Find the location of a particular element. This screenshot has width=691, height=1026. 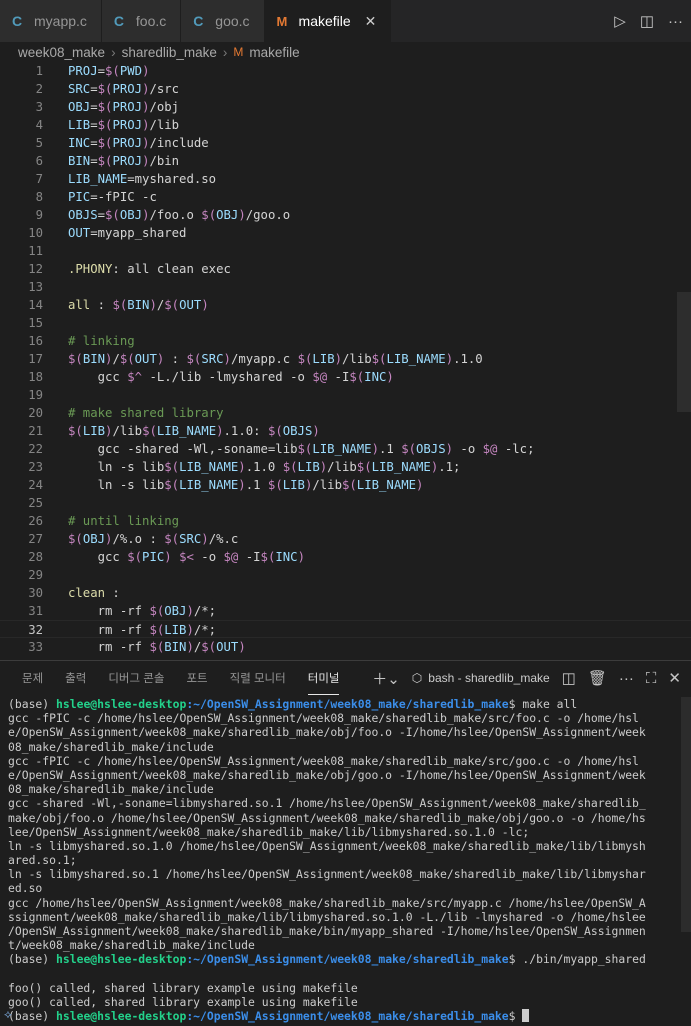

code-line: 15 is located at coordinates (345, 323).